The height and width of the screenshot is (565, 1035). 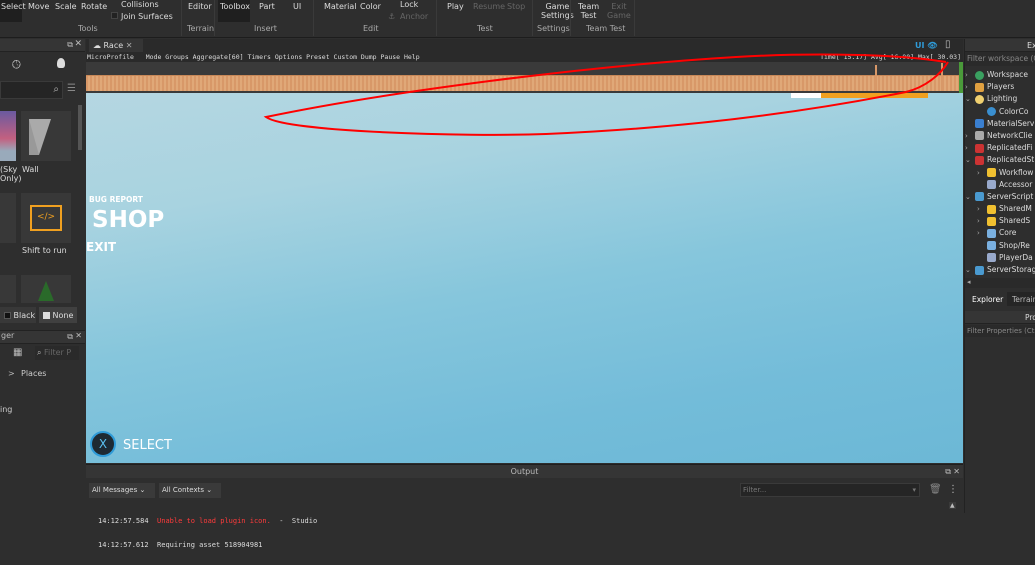 I want to click on rotate-tool: Rotate, so click(x=94, y=6).